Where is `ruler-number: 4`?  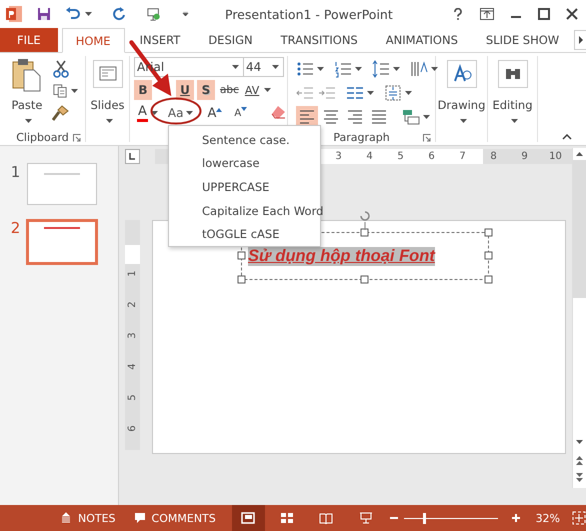 ruler-number: 4 is located at coordinates (369, 156).